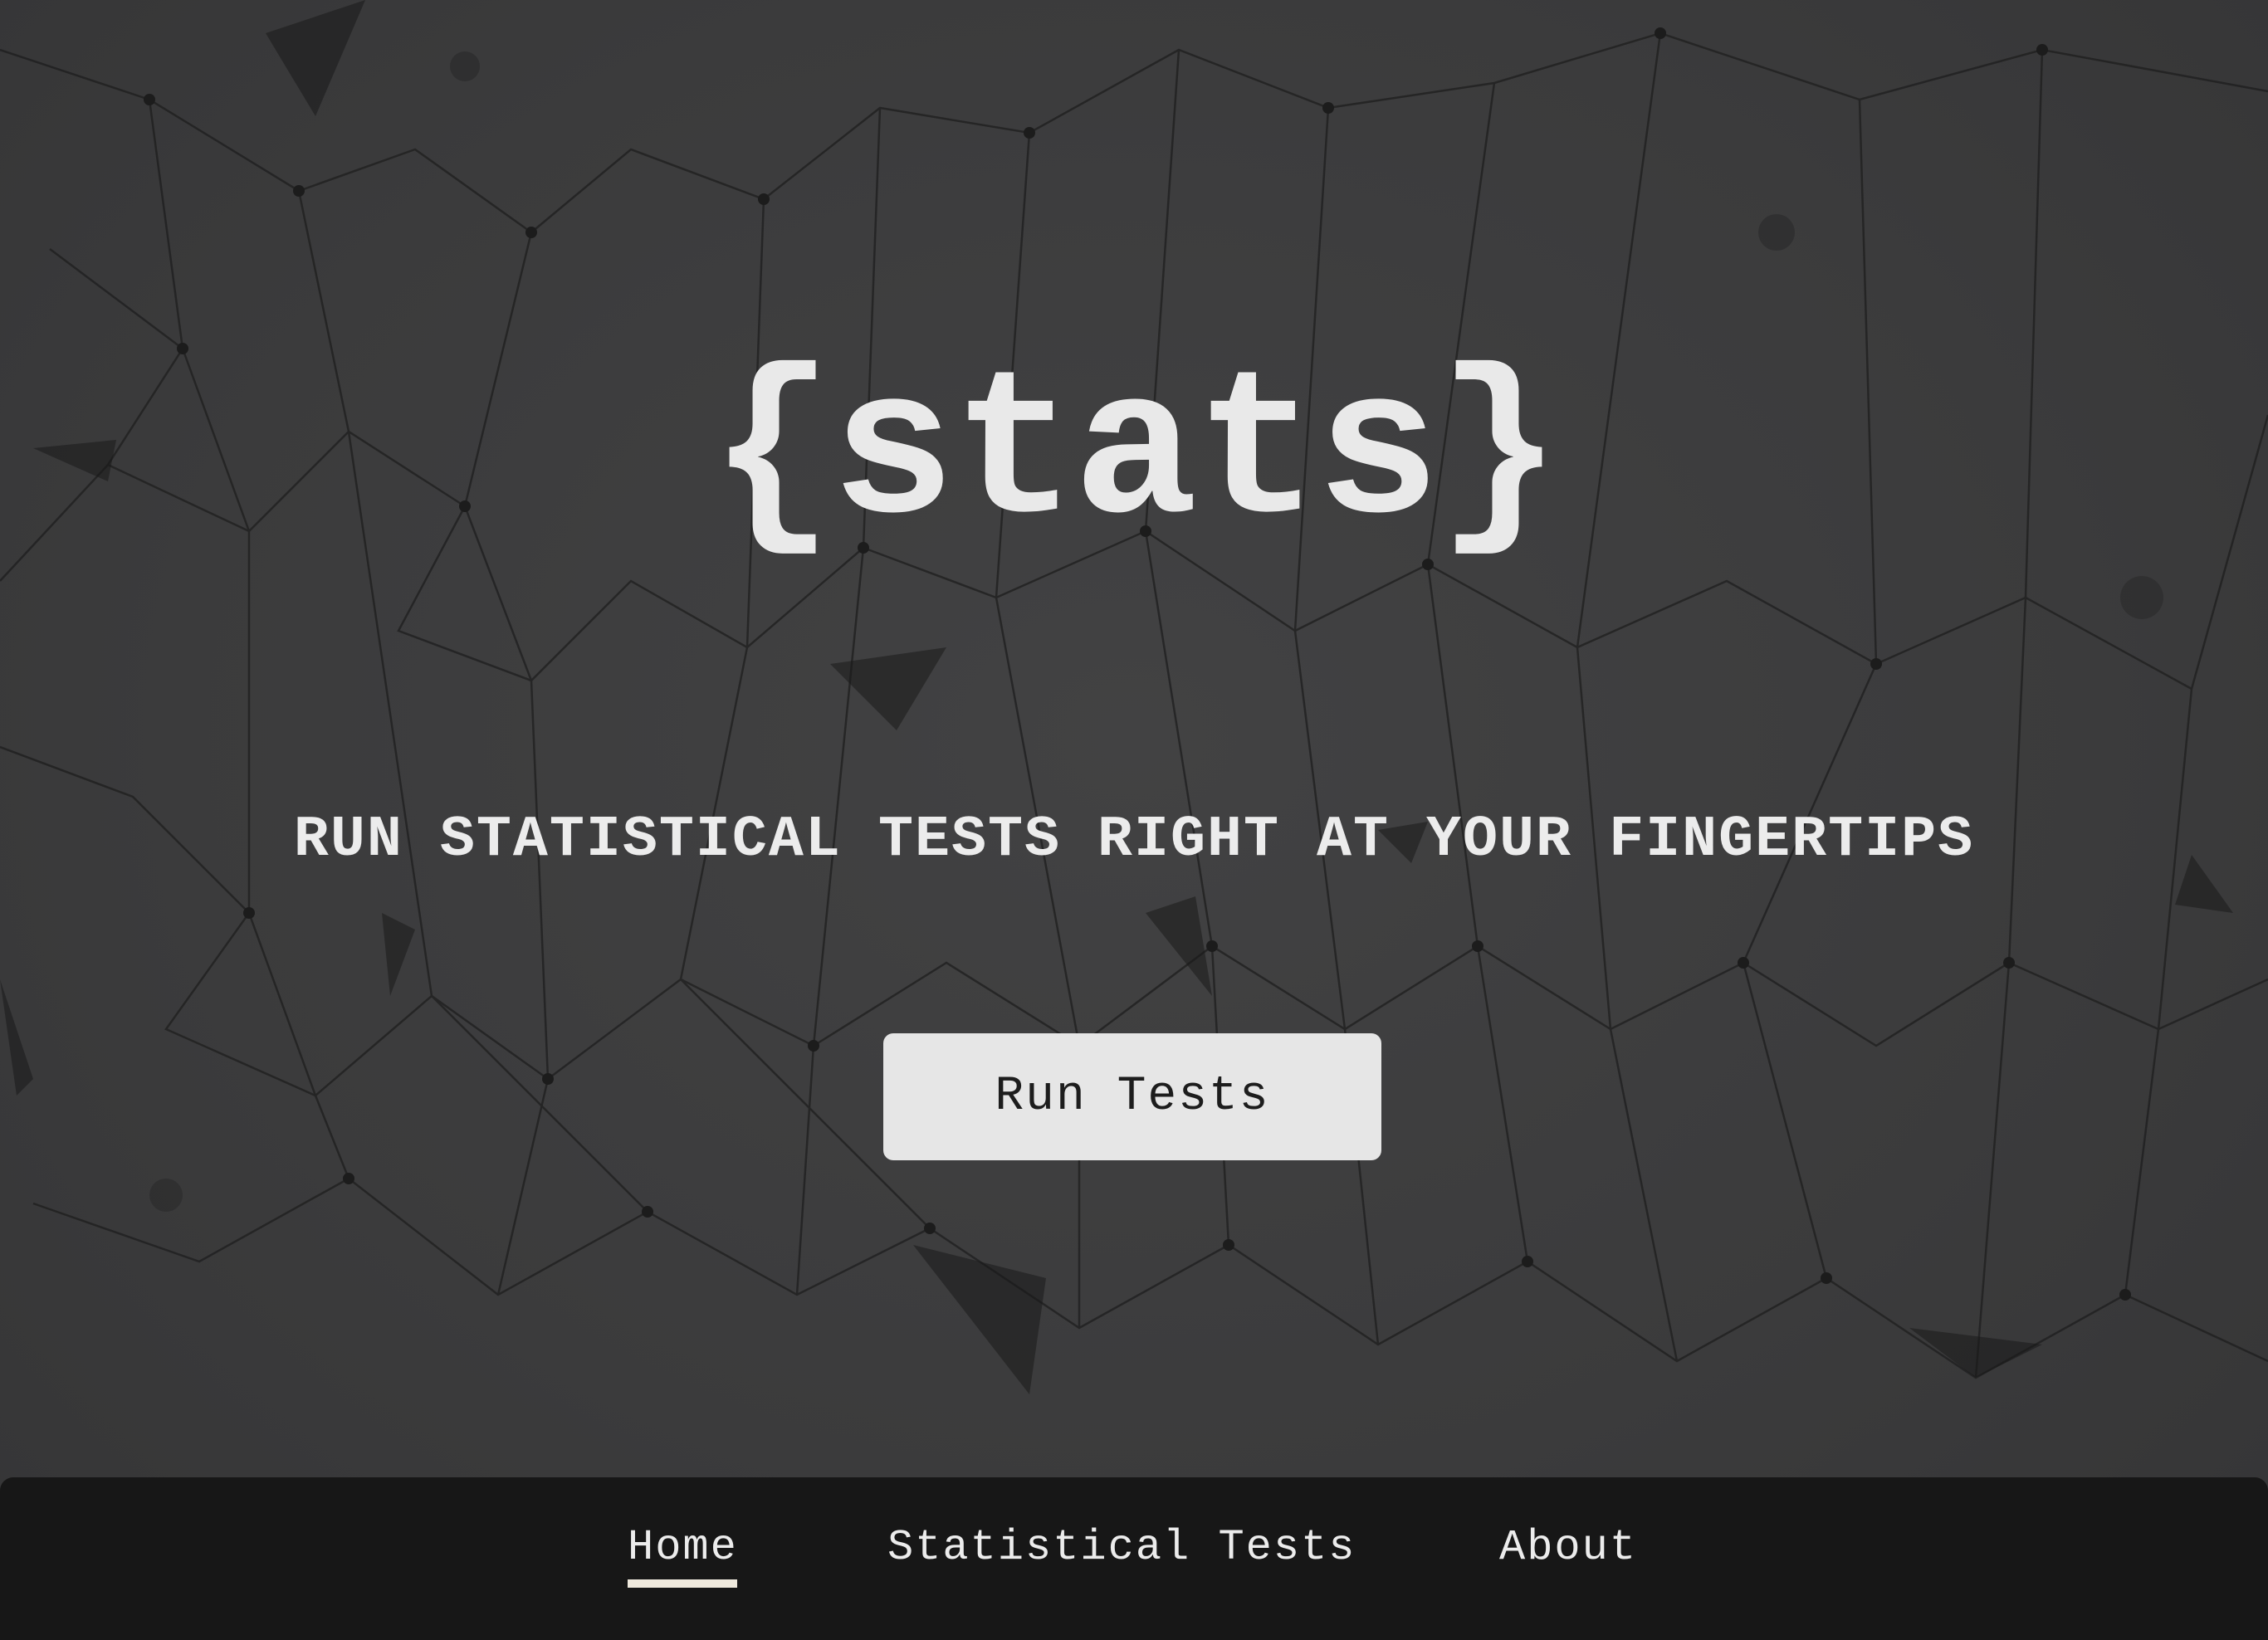 The image size is (2268, 1640). What do you see at coordinates (1132, 1096) in the screenshot?
I see `run-tests-button: Run Tests` at bounding box center [1132, 1096].